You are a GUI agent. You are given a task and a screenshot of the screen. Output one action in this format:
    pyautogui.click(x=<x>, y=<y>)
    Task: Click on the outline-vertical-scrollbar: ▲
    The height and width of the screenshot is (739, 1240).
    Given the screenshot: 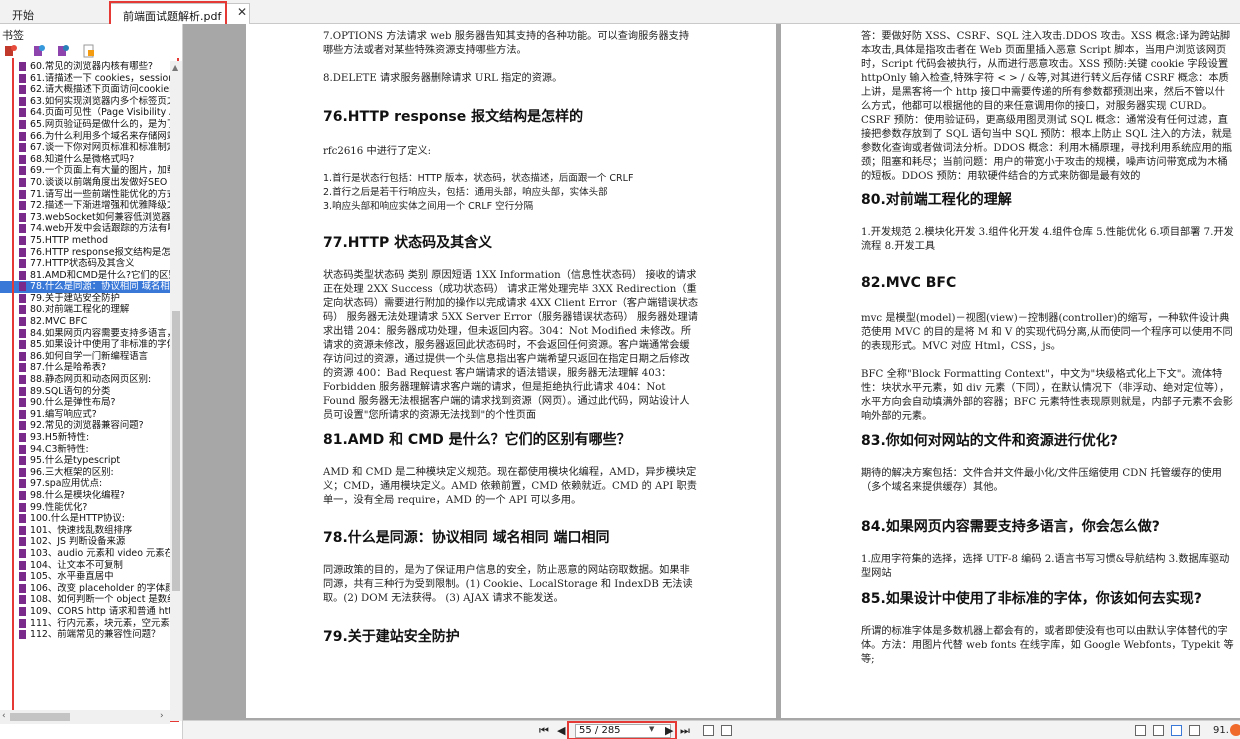 What is the action you would take?
    pyautogui.click(x=176, y=391)
    